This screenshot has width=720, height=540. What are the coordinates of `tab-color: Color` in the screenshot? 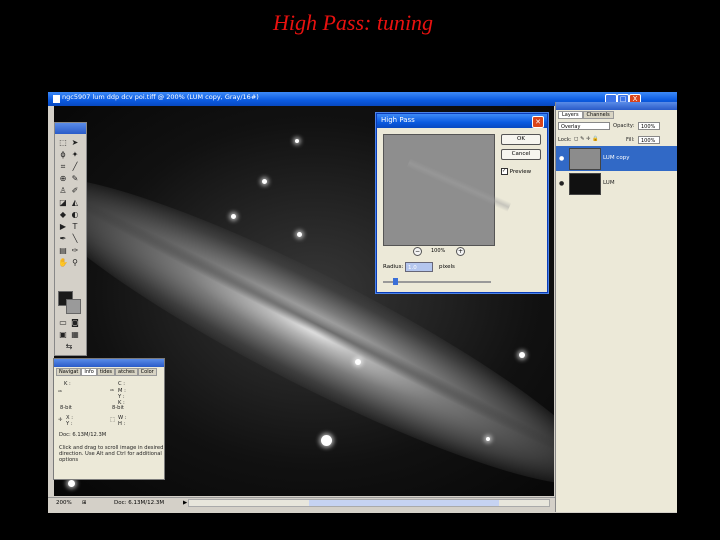 It's located at (147, 372).